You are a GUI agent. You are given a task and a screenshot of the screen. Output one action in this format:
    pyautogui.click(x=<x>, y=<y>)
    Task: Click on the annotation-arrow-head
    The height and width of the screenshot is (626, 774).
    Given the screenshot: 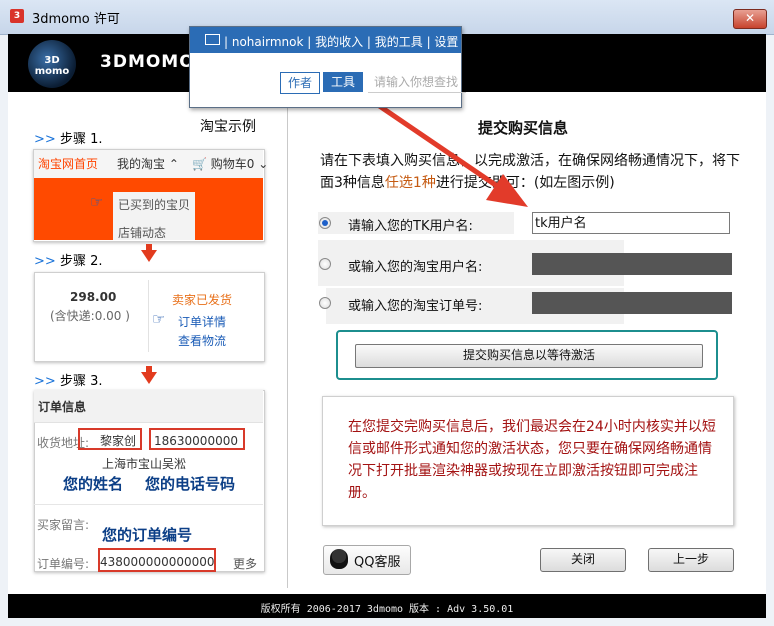 What is the action you would take?
    pyautogui.click(x=507, y=190)
    